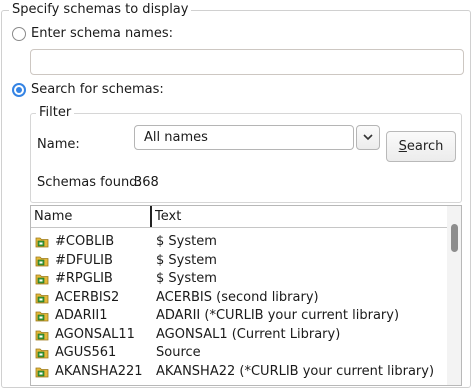 This screenshot has width=474, height=391. What do you see at coordinates (19, 90) in the screenshot?
I see `search-schema-radio` at bounding box center [19, 90].